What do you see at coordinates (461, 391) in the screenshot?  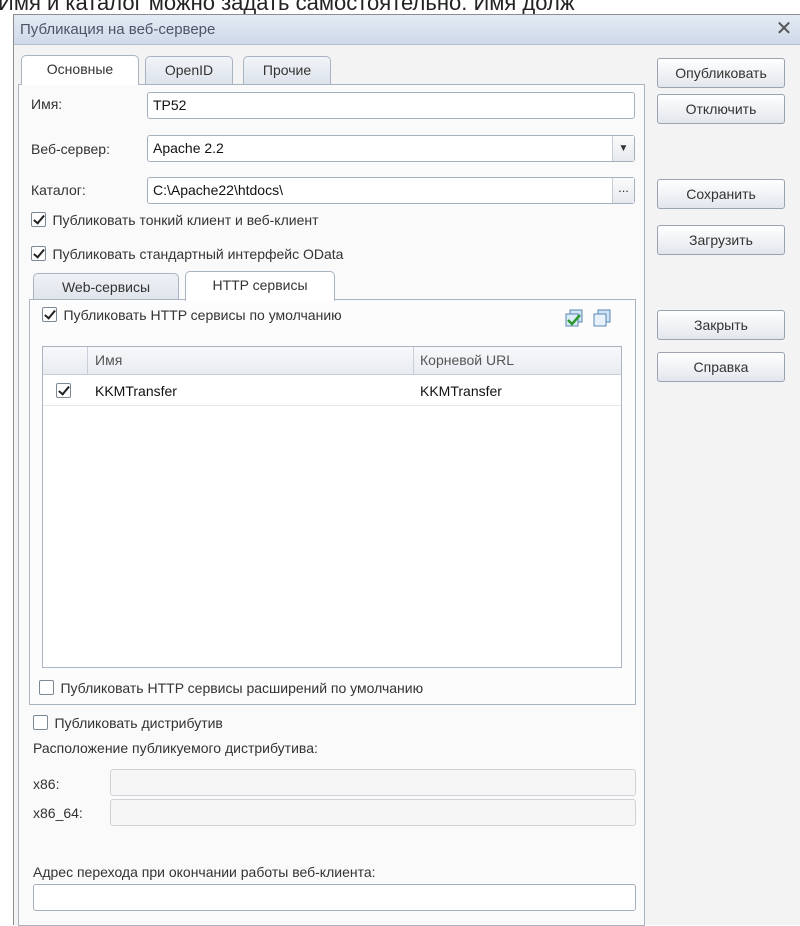 I see `row-url: KKMTransfer` at bounding box center [461, 391].